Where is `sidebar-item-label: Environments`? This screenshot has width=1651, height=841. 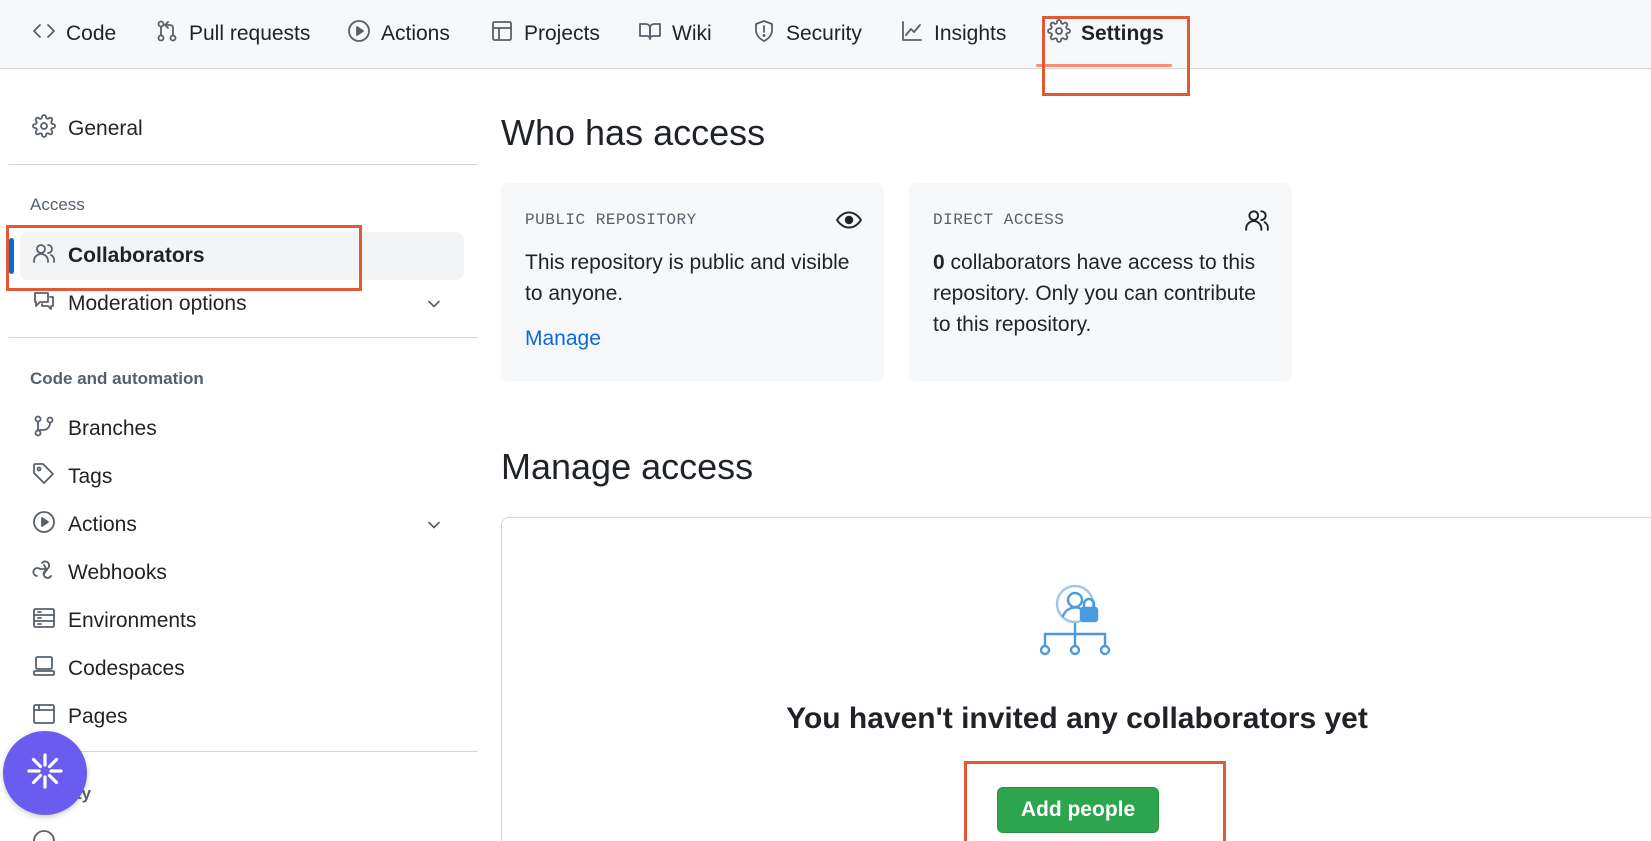 sidebar-item-label: Environments is located at coordinates (132, 620).